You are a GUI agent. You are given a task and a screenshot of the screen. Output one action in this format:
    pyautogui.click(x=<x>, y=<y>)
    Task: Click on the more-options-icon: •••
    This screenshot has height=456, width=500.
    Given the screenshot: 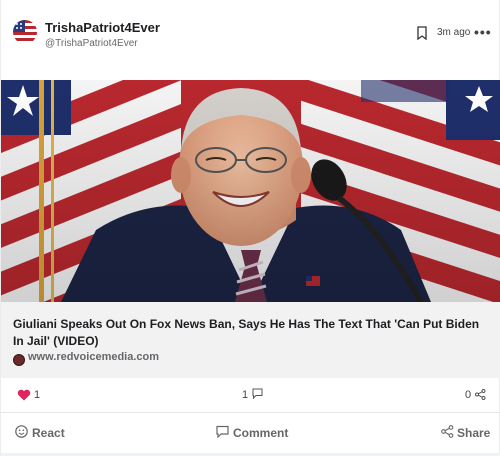 What is the action you would take?
    pyautogui.click(x=483, y=32)
    